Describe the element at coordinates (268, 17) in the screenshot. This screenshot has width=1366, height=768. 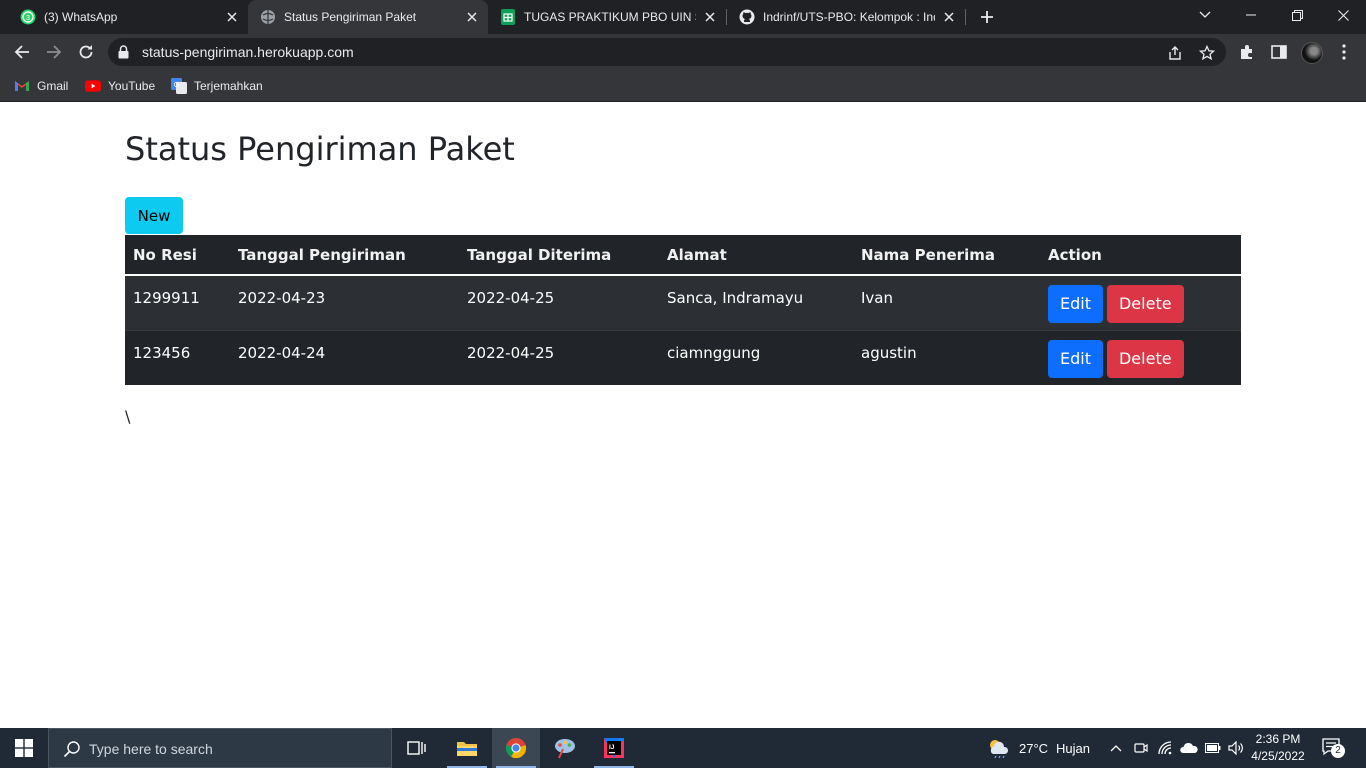
I see `globe-icon` at that location.